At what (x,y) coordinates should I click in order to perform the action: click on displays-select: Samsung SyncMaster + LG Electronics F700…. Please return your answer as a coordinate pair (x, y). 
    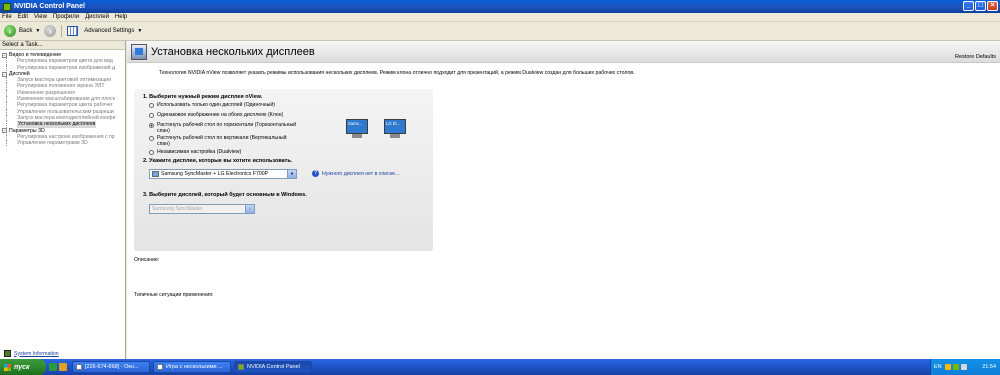
    Looking at the image, I should click on (223, 174).